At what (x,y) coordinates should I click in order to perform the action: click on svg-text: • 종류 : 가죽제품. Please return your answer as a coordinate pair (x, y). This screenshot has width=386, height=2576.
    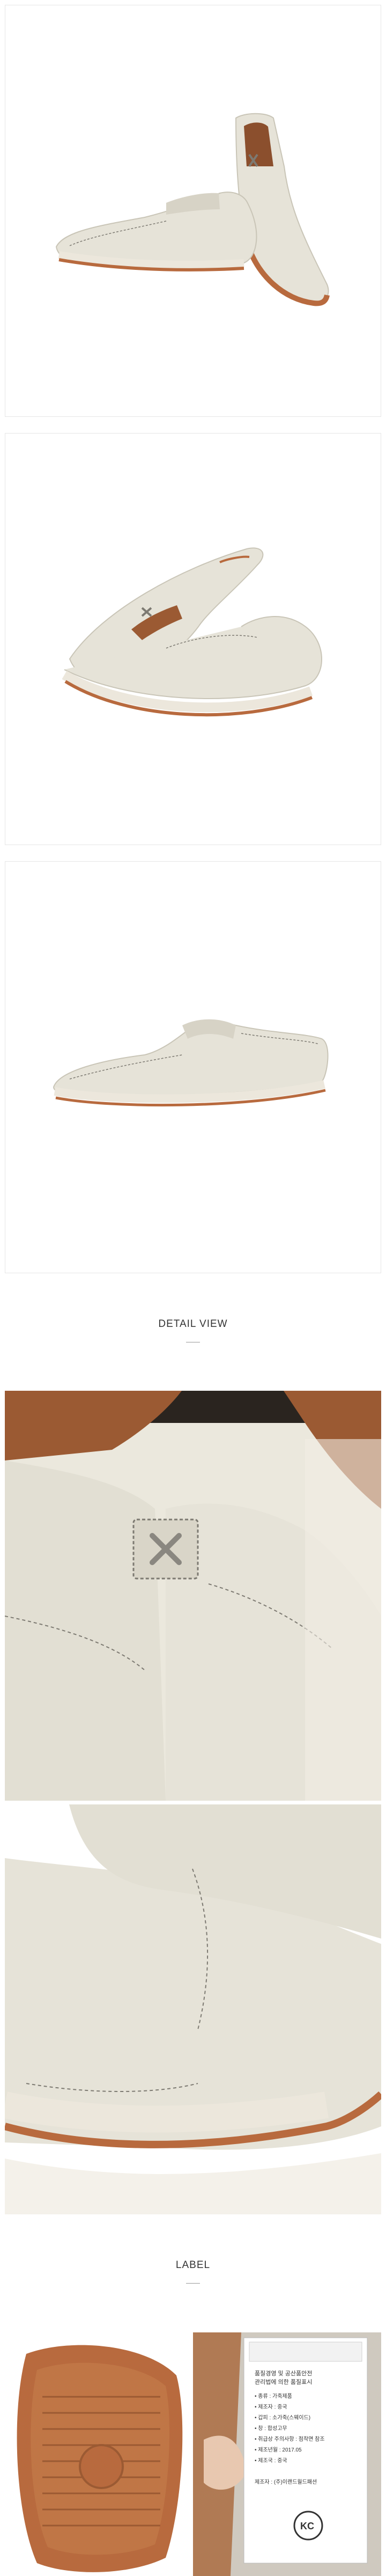
    Looking at the image, I should click on (273, 2396).